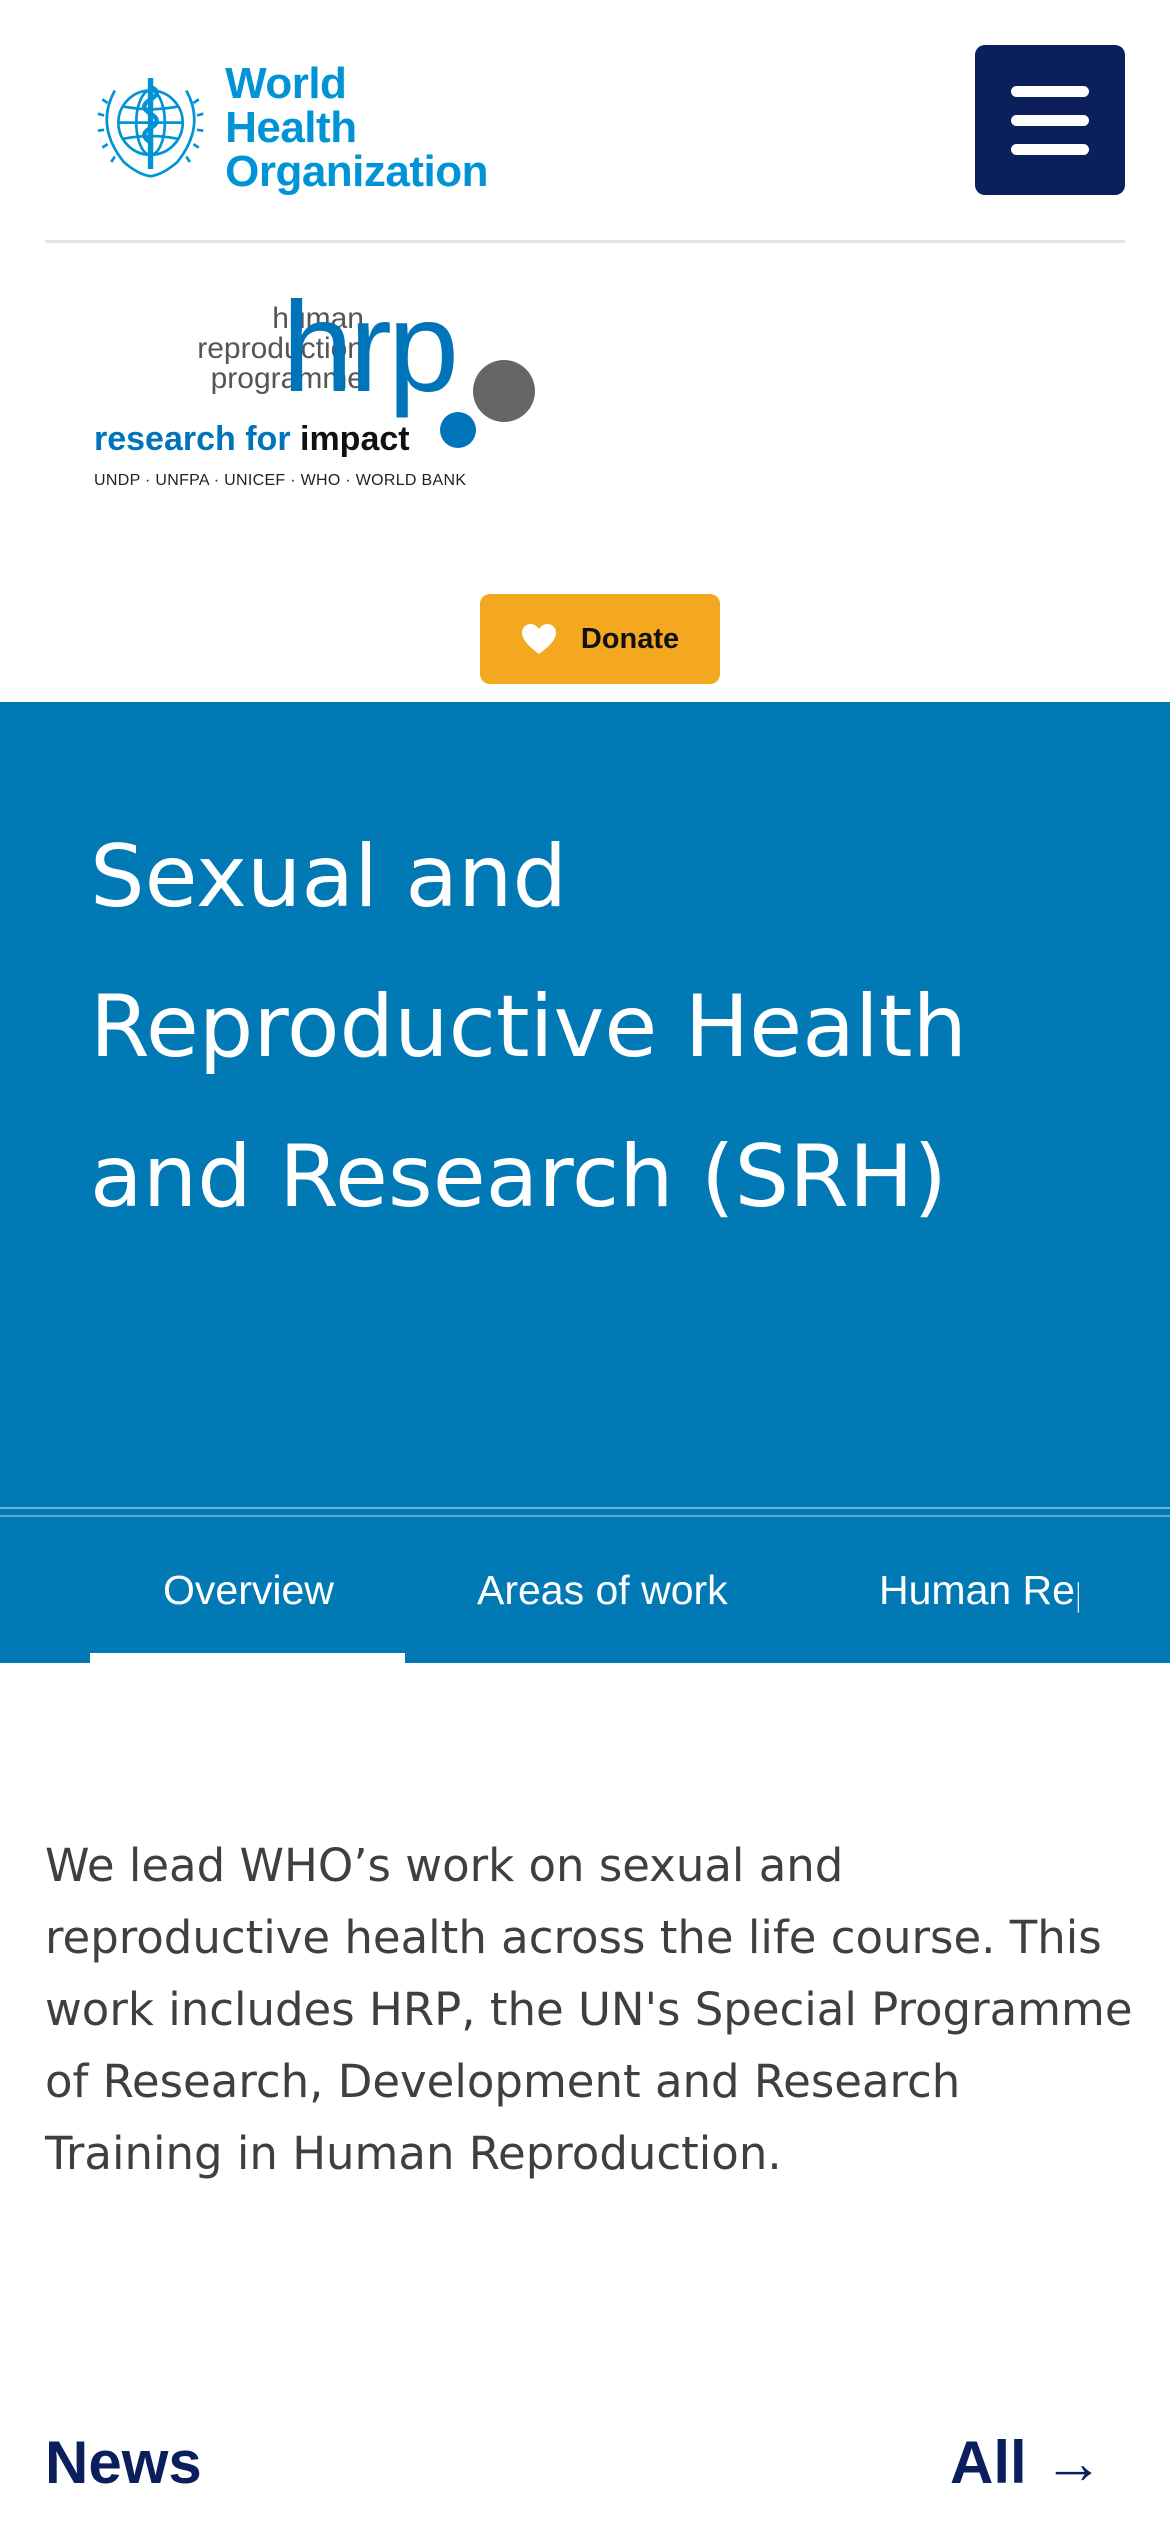 This screenshot has height=2532, width=1170. I want to click on donate-button: Donate, so click(600, 639).